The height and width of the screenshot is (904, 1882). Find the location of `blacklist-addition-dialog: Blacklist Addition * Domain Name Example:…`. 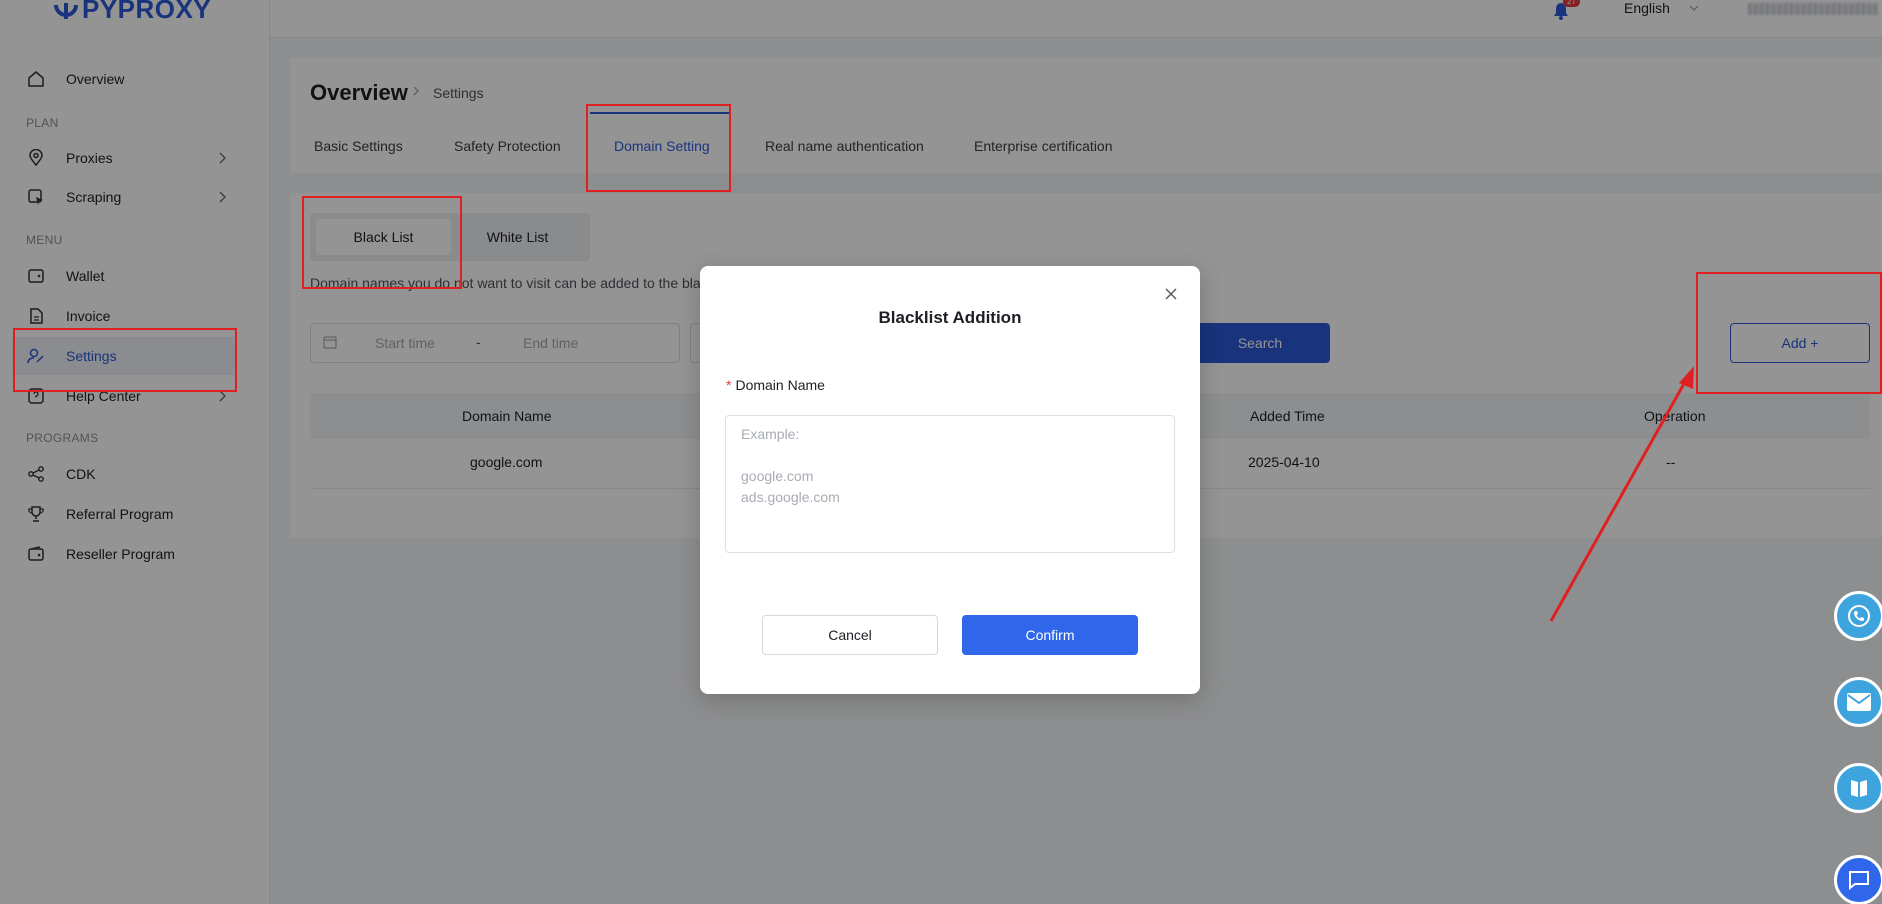

blacklist-addition-dialog: Blacklist Addition * Domain Name Example:… is located at coordinates (950, 480).